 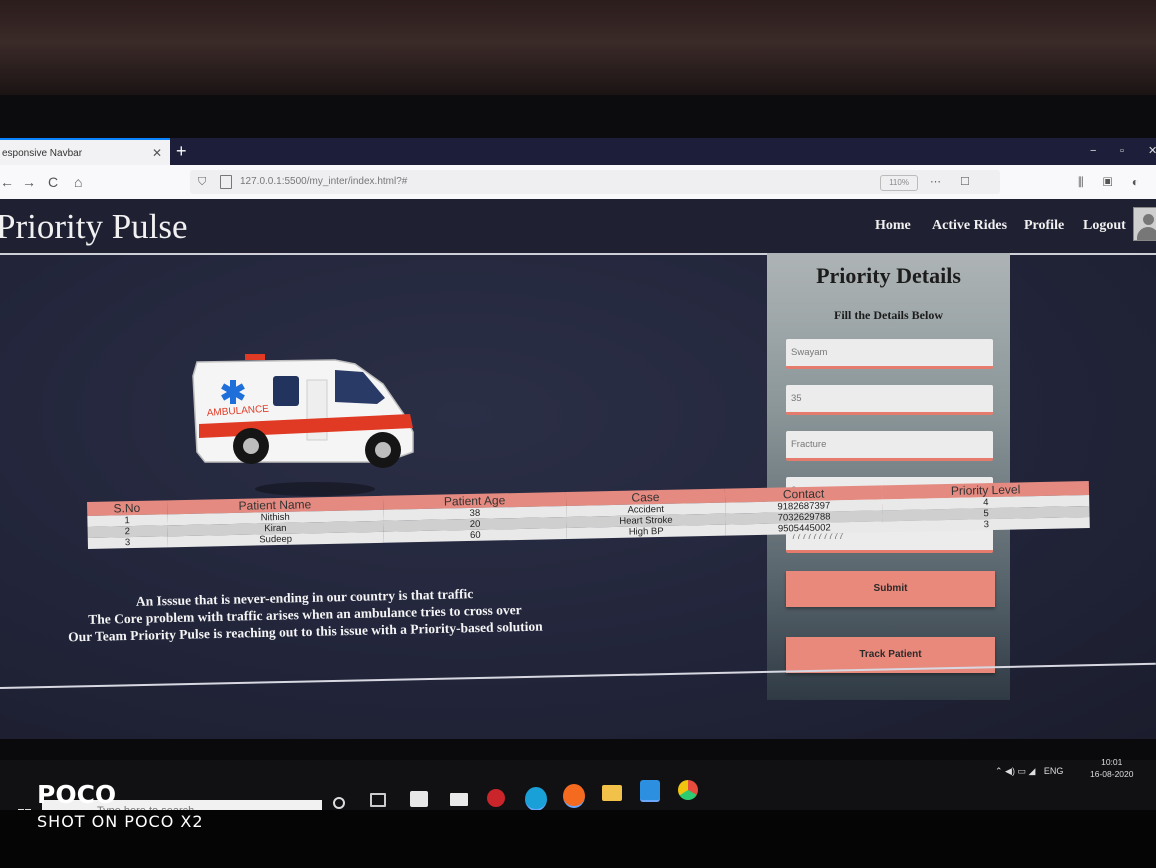 What do you see at coordinates (536, 799) in the screenshot?
I see `edge-icon` at bounding box center [536, 799].